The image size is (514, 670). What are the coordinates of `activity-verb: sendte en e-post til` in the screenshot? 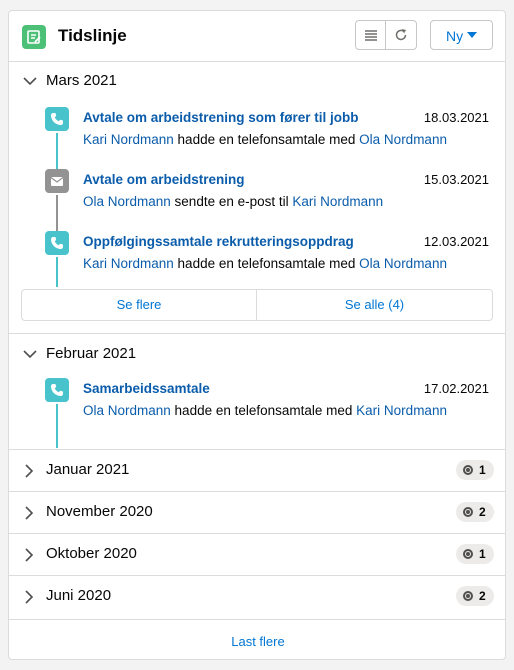 It's located at (231, 201).